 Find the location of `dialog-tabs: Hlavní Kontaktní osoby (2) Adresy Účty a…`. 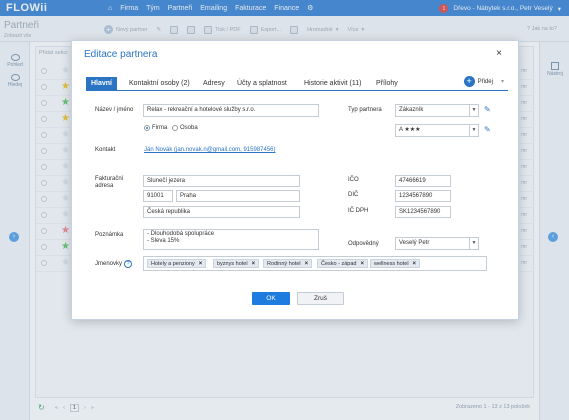

dialog-tabs: Hlavní Kontaktní osoby (2) Adresy Účty a… is located at coordinates (297, 83).